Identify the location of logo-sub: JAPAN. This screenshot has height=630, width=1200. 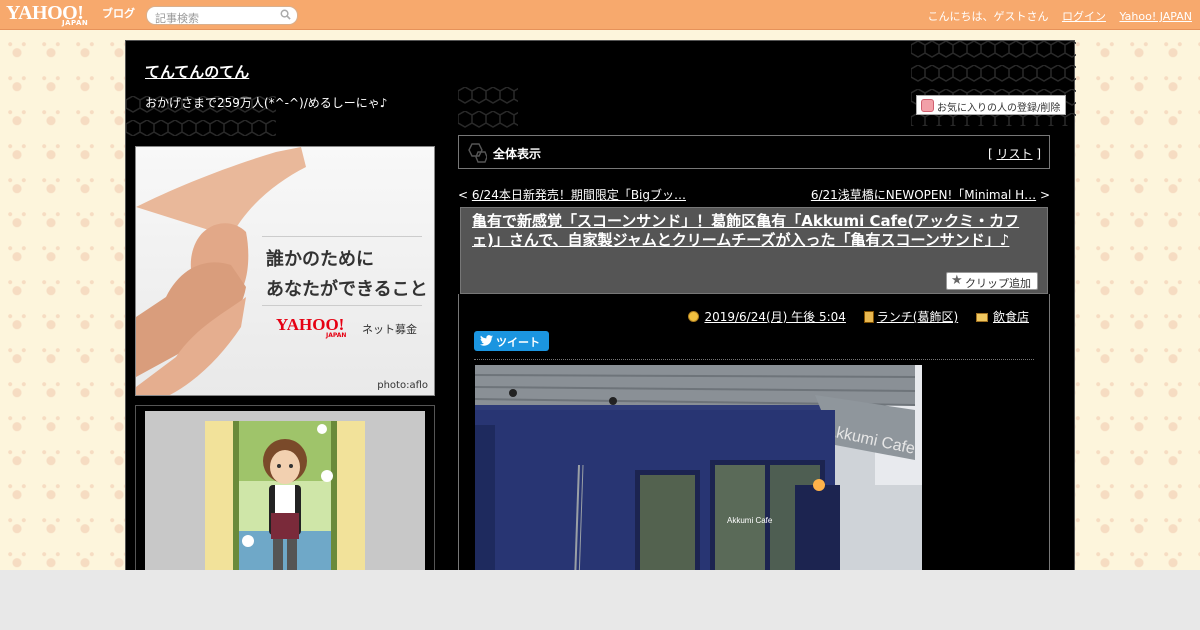
(75, 23).